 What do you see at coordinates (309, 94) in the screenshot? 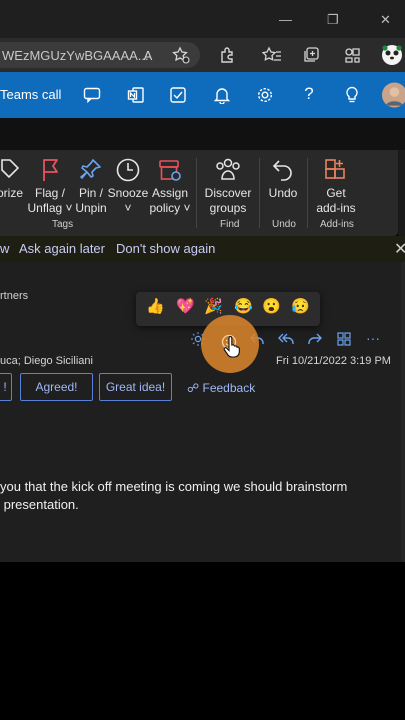
I see `help-icon: ?` at bounding box center [309, 94].